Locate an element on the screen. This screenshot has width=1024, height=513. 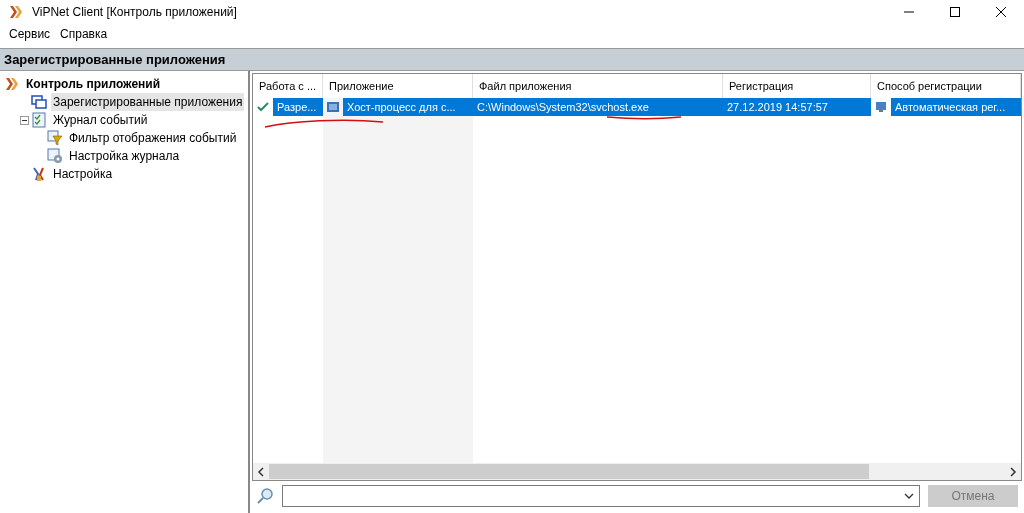
search-field is located at coordinates (601, 496).